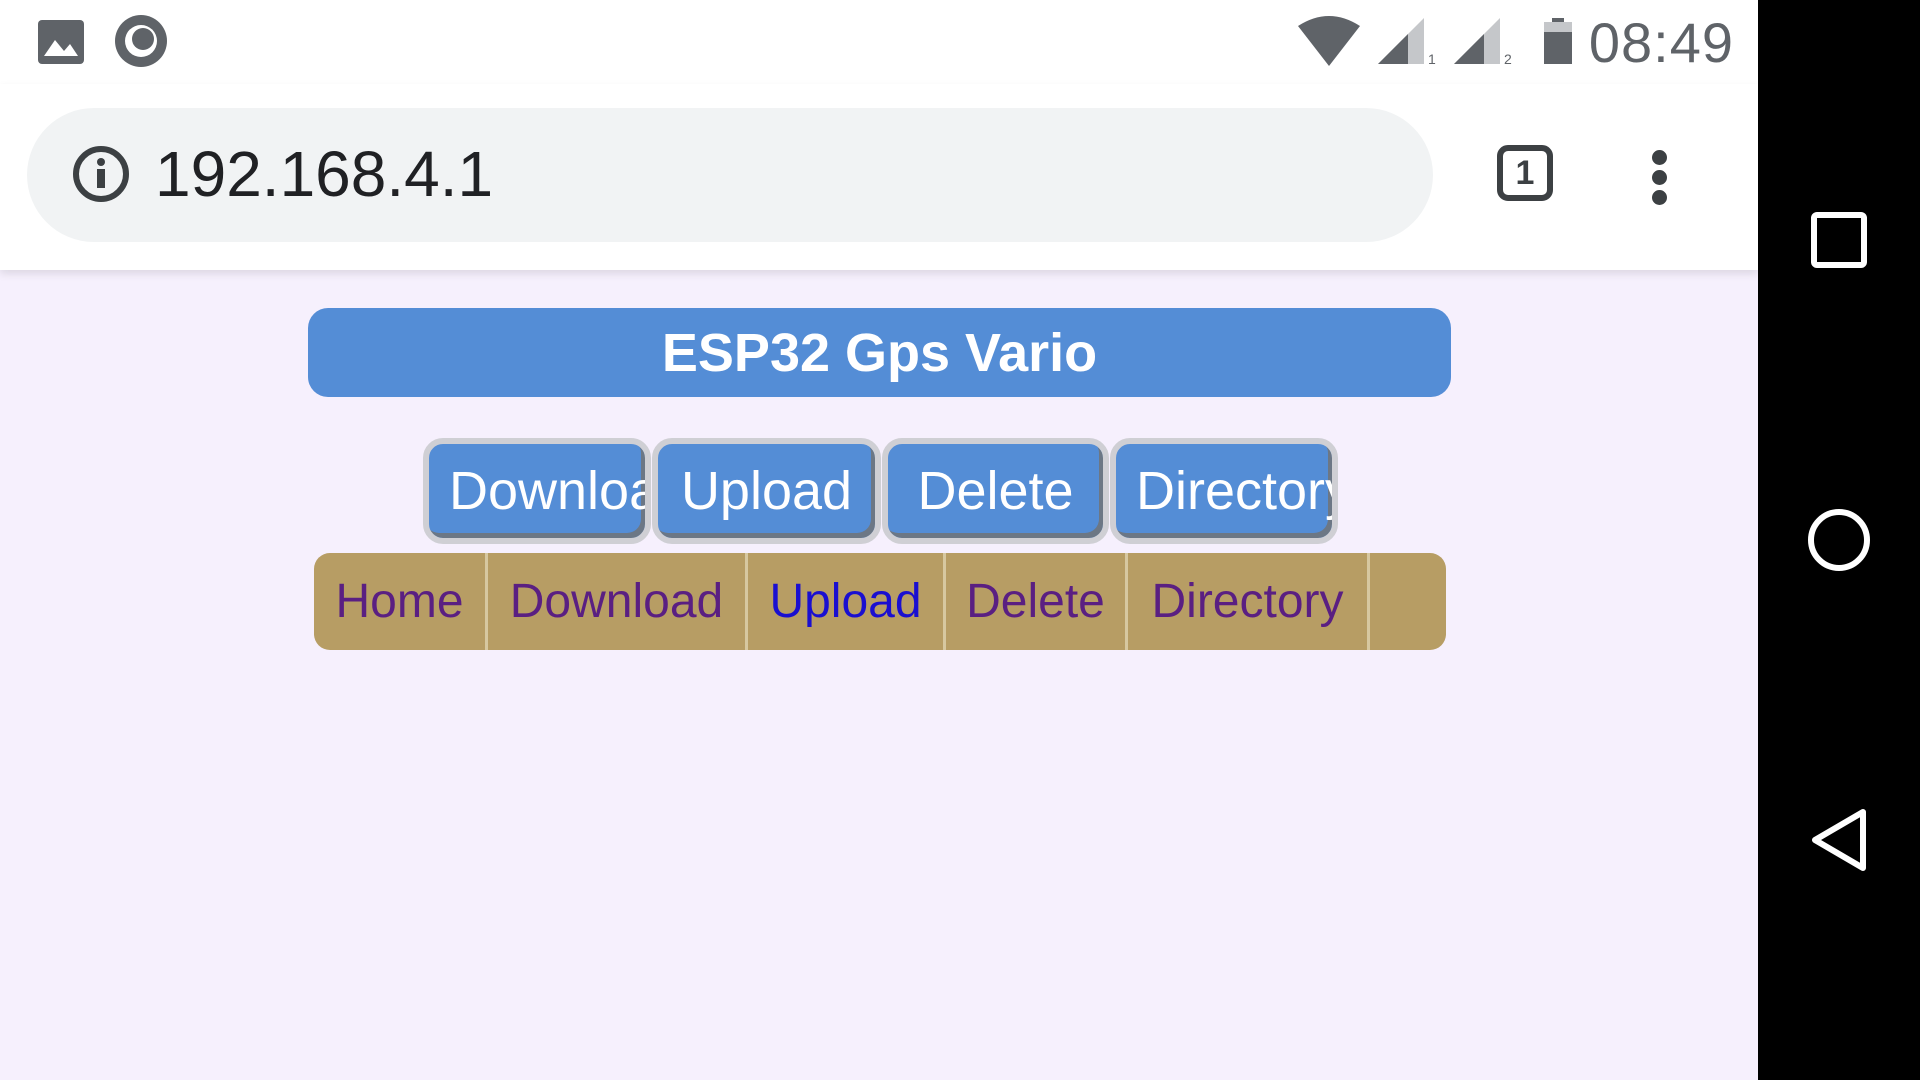 The height and width of the screenshot is (1080, 1920). Describe the element at coordinates (1037, 601) in the screenshot. I see `nav-delete: Delete` at that location.